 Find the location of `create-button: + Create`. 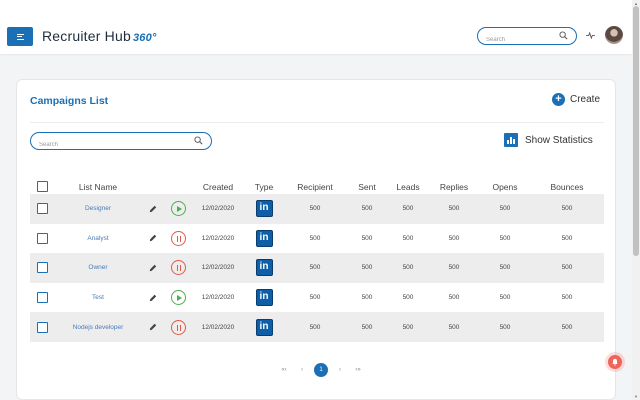

create-button: + Create is located at coordinates (576, 99).